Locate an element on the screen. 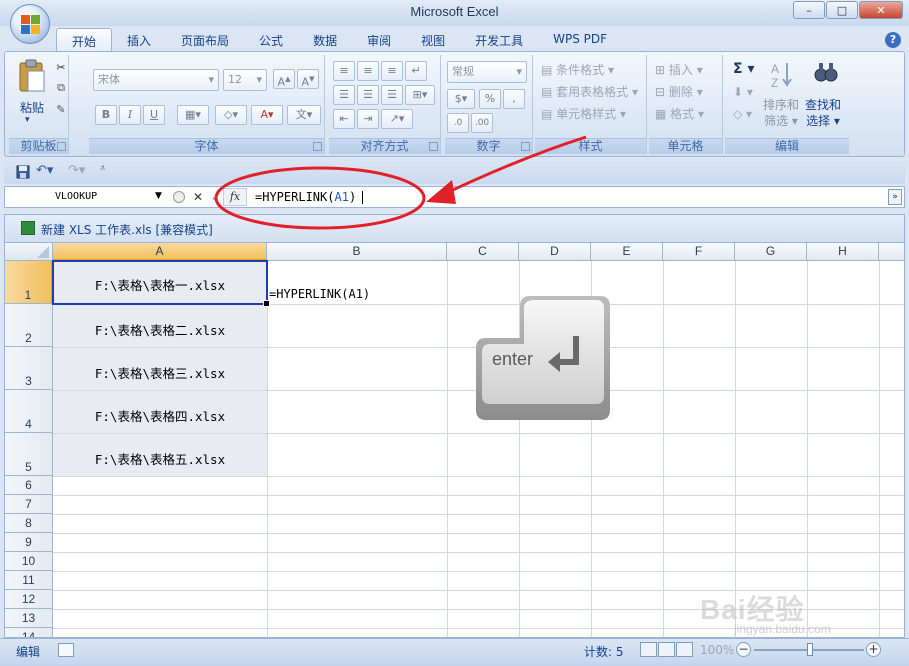 This screenshot has height=666, width=909. row-header-12: 12 is located at coordinates (29, 599).